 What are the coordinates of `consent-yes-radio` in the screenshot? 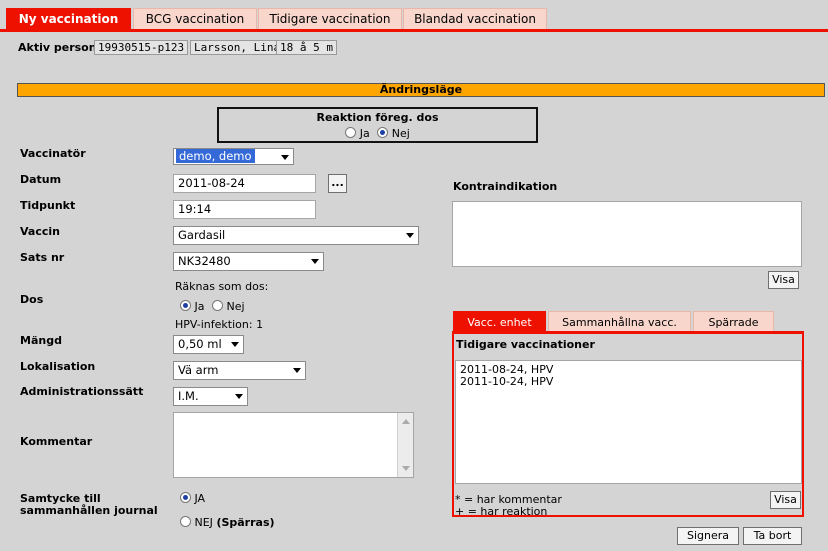 It's located at (185, 497).